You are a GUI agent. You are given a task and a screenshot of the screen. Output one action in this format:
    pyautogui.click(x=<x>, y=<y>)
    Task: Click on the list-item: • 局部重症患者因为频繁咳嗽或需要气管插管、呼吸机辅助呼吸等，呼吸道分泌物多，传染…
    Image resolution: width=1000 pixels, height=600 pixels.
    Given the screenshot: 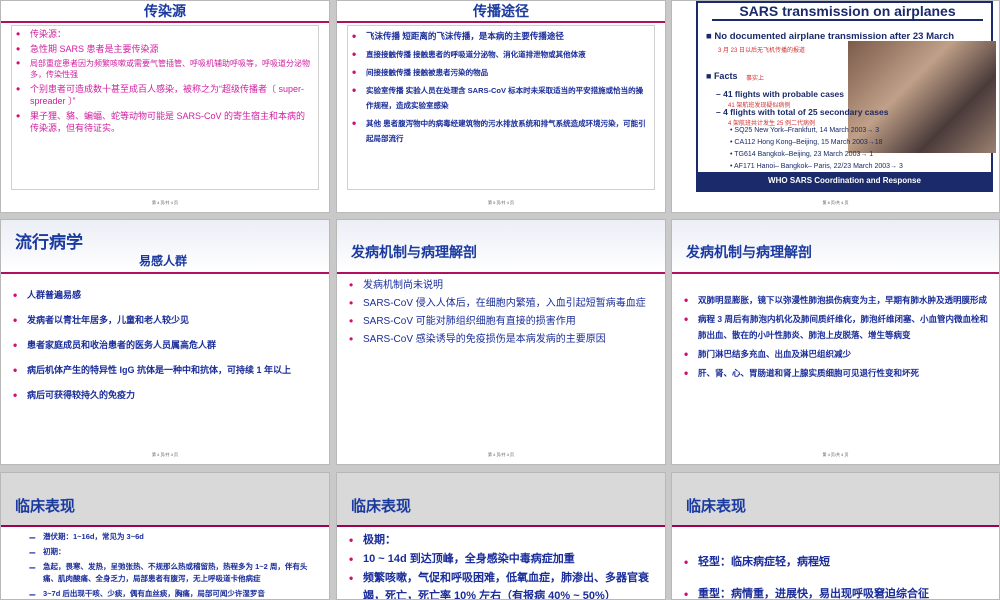 What is the action you would take?
    pyautogui.click(x=163, y=67)
    